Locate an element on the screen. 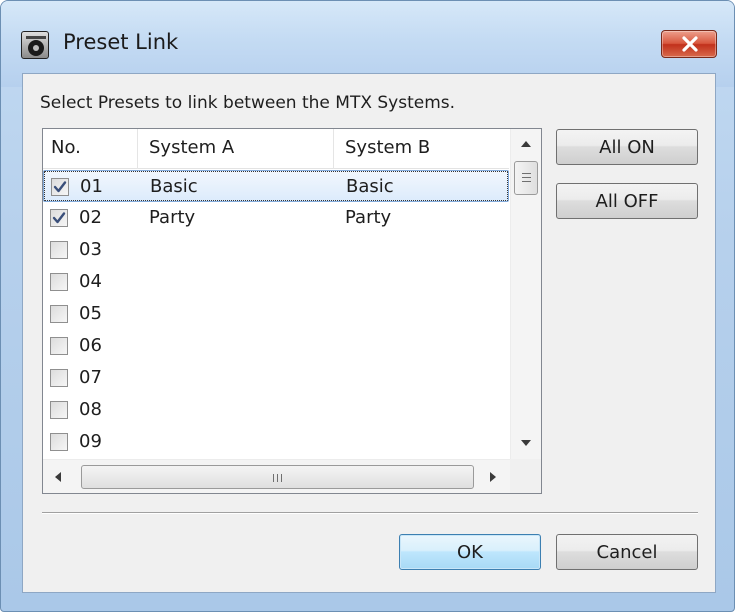  vertical-scroll-thumb is located at coordinates (526, 178).